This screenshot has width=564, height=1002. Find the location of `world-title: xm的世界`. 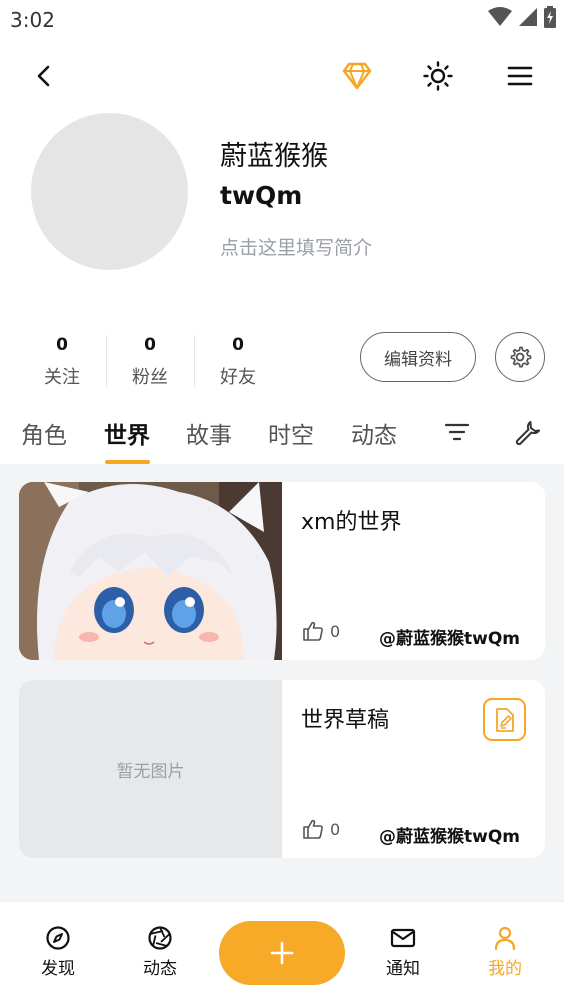

world-title: xm的世界 is located at coordinates (351, 522).